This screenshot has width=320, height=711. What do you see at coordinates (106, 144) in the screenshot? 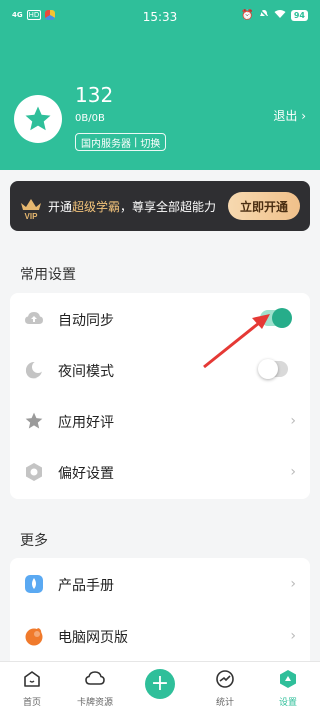
I see `server-label: 国内服务器` at bounding box center [106, 144].